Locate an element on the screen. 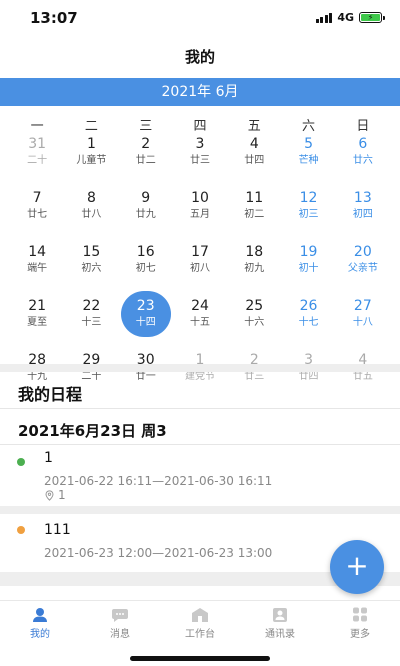 The height and width of the screenshot is (666, 400). tab-label: 我的 is located at coordinates (40, 634).